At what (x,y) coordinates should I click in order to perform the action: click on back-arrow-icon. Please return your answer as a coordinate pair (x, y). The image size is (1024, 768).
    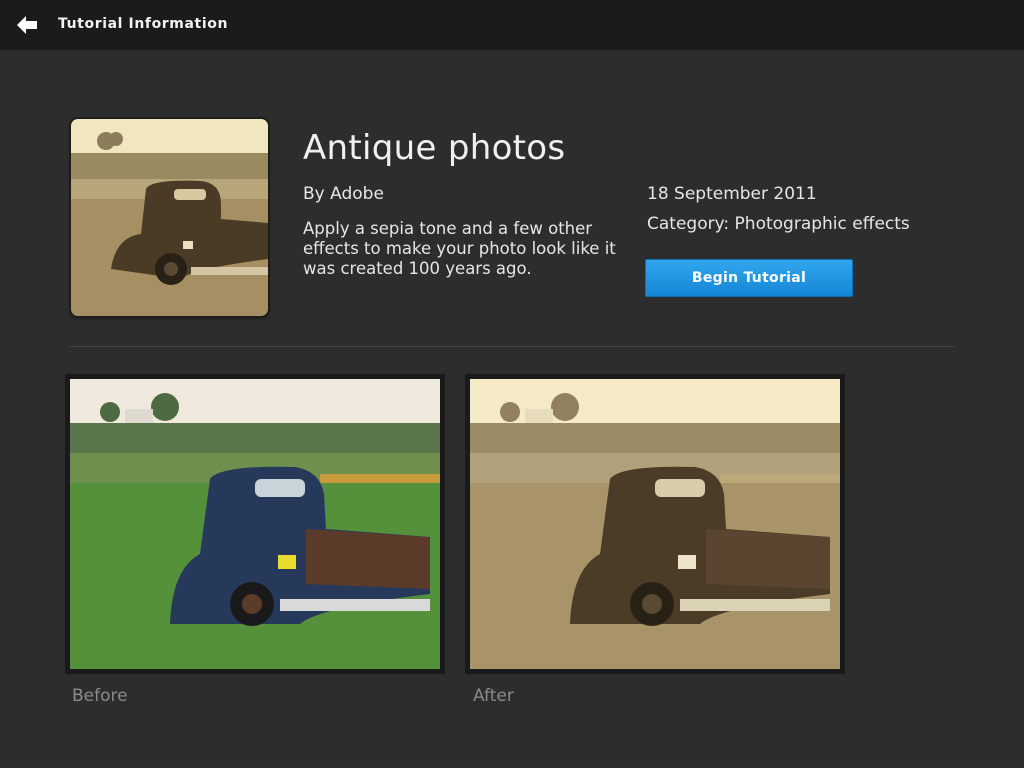
    Looking at the image, I should click on (27, 25).